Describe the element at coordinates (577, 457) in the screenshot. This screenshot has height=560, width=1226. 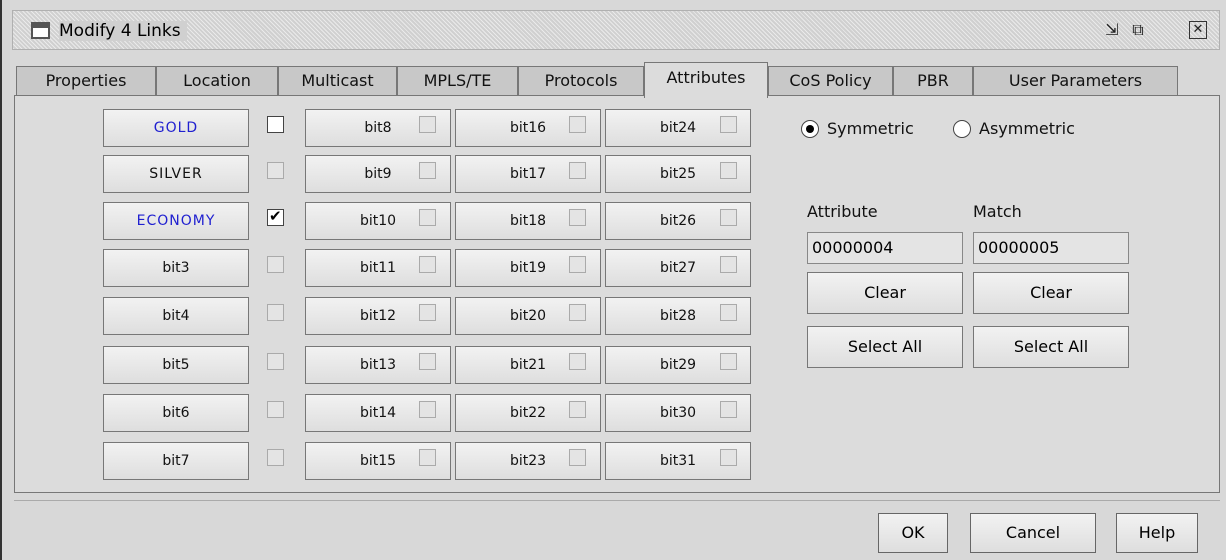
I see `bit-checkbox-bit23` at that location.